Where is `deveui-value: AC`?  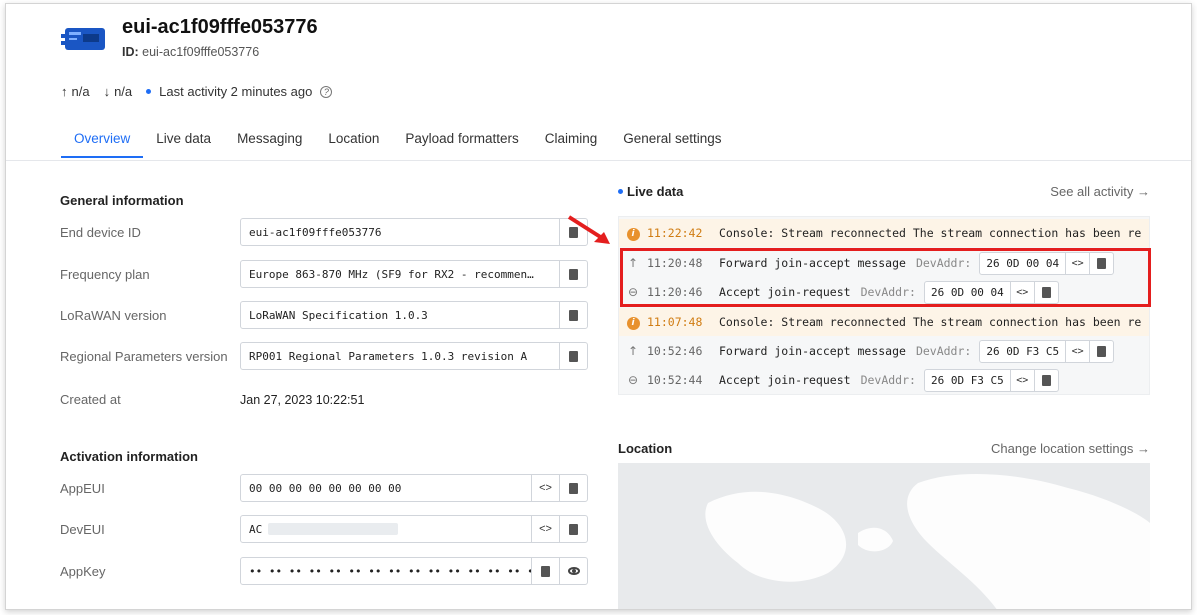
deveui-value: AC is located at coordinates (386, 529).